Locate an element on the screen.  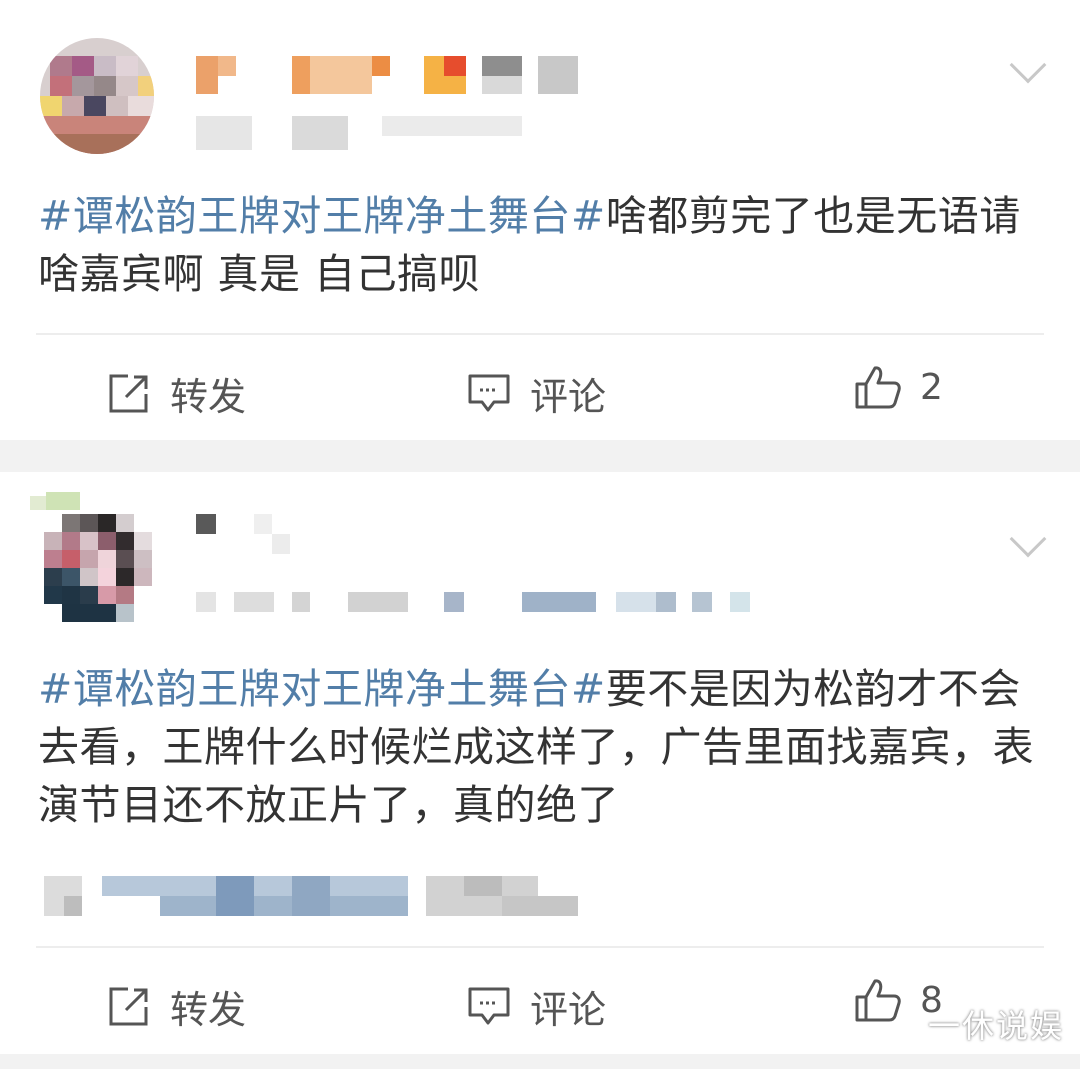
like-button: 2 is located at coordinates (898, 387).